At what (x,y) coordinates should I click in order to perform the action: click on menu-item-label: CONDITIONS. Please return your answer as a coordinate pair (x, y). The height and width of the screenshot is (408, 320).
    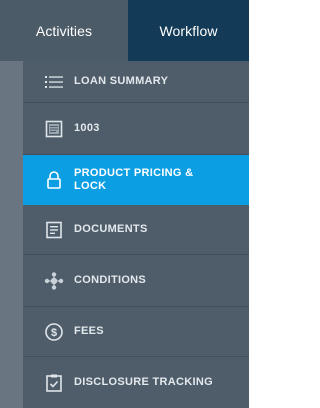
    Looking at the image, I should click on (110, 280).